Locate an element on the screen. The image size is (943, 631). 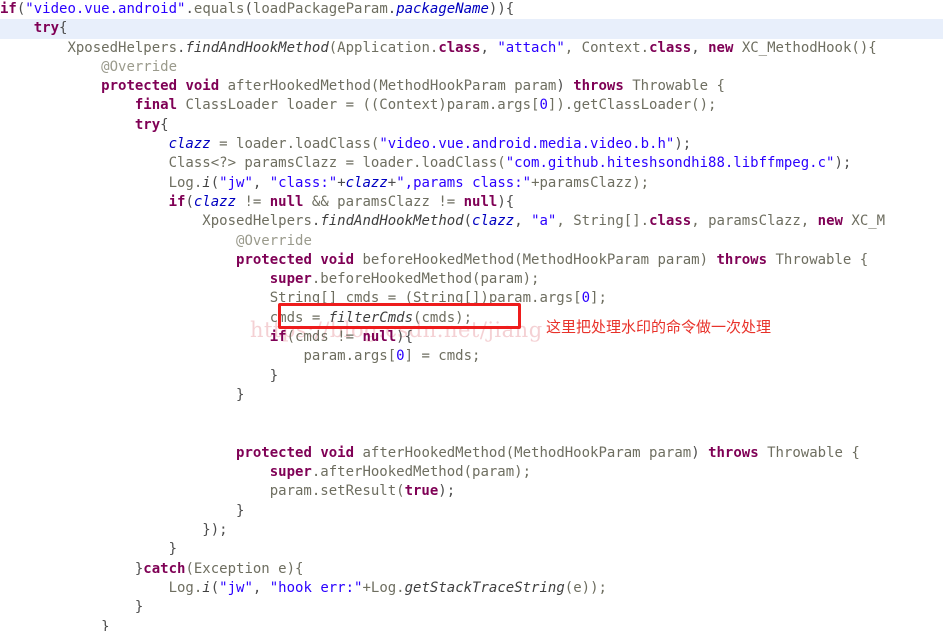
code-line: String[] cmds = (String[])param.args[0]; is located at coordinates (471, 298).